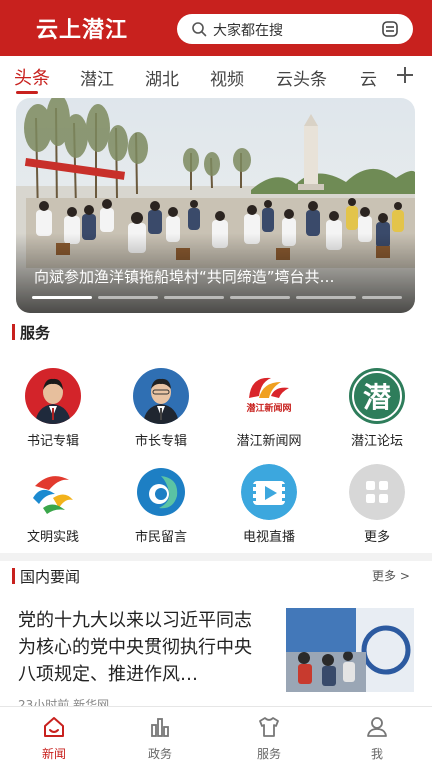 The width and height of the screenshot is (432, 768). Describe the element at coordinates (52, 441) in the screenshot. I see `service-label: 书记专辑` at that location.